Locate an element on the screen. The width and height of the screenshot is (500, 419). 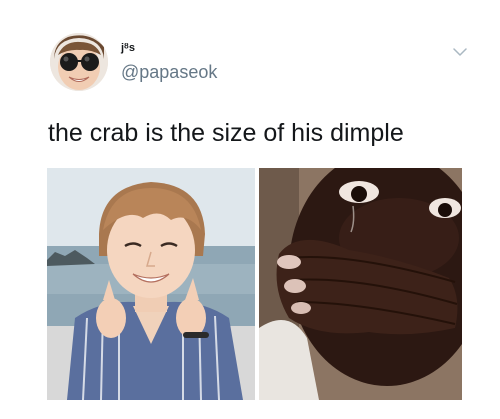
avatar is located at coordinates (79, 62).